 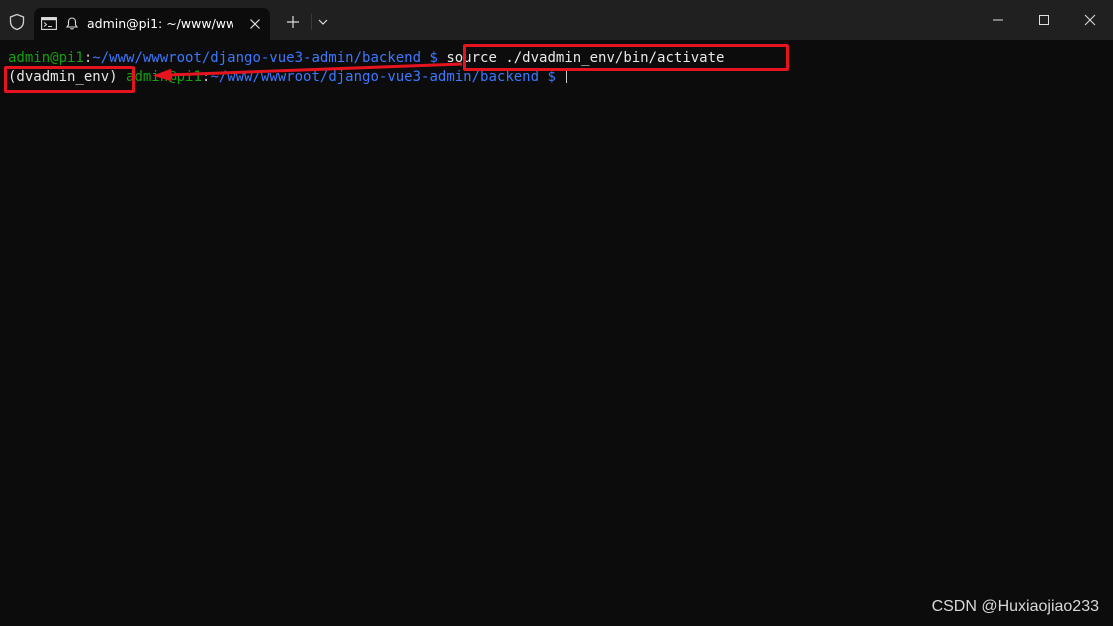 What do you see at coordinates (17, 22) in the screenshot?
I see `shield-icon` at bounding box center [17, 22].